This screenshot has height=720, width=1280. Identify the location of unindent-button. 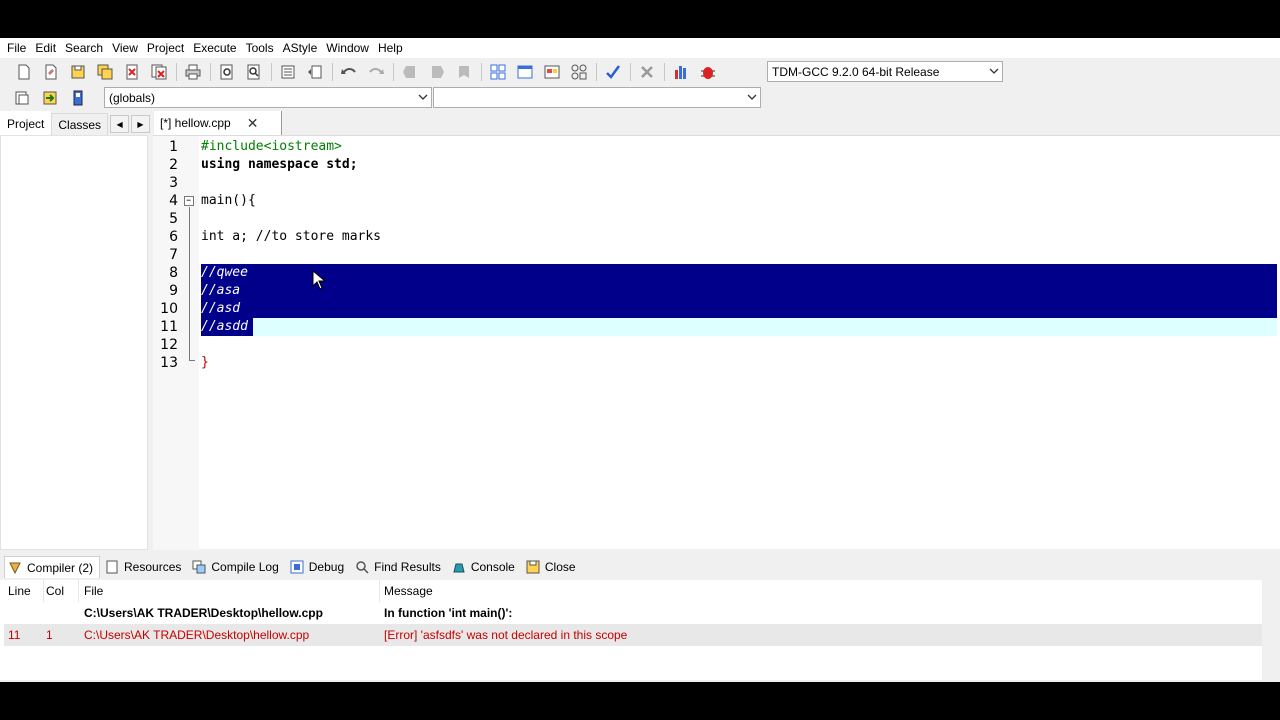
(315, 72).